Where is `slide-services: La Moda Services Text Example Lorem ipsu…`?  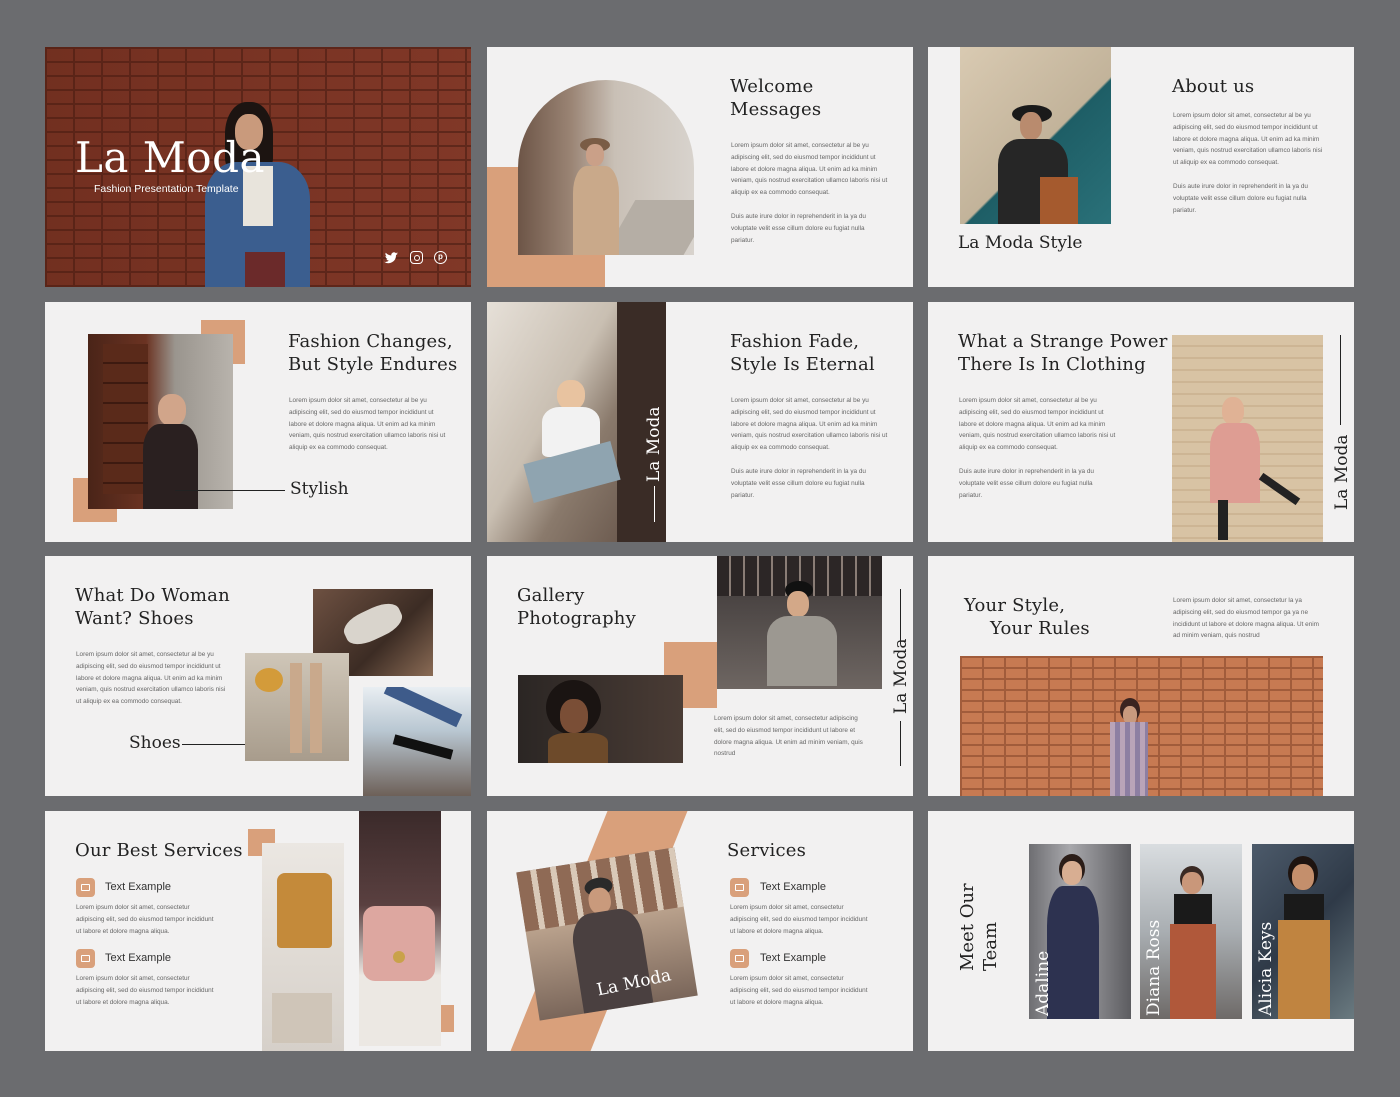 slide-services: La Moda Services Text Example Lorem ipsu… is located at coordinates (700, 931).